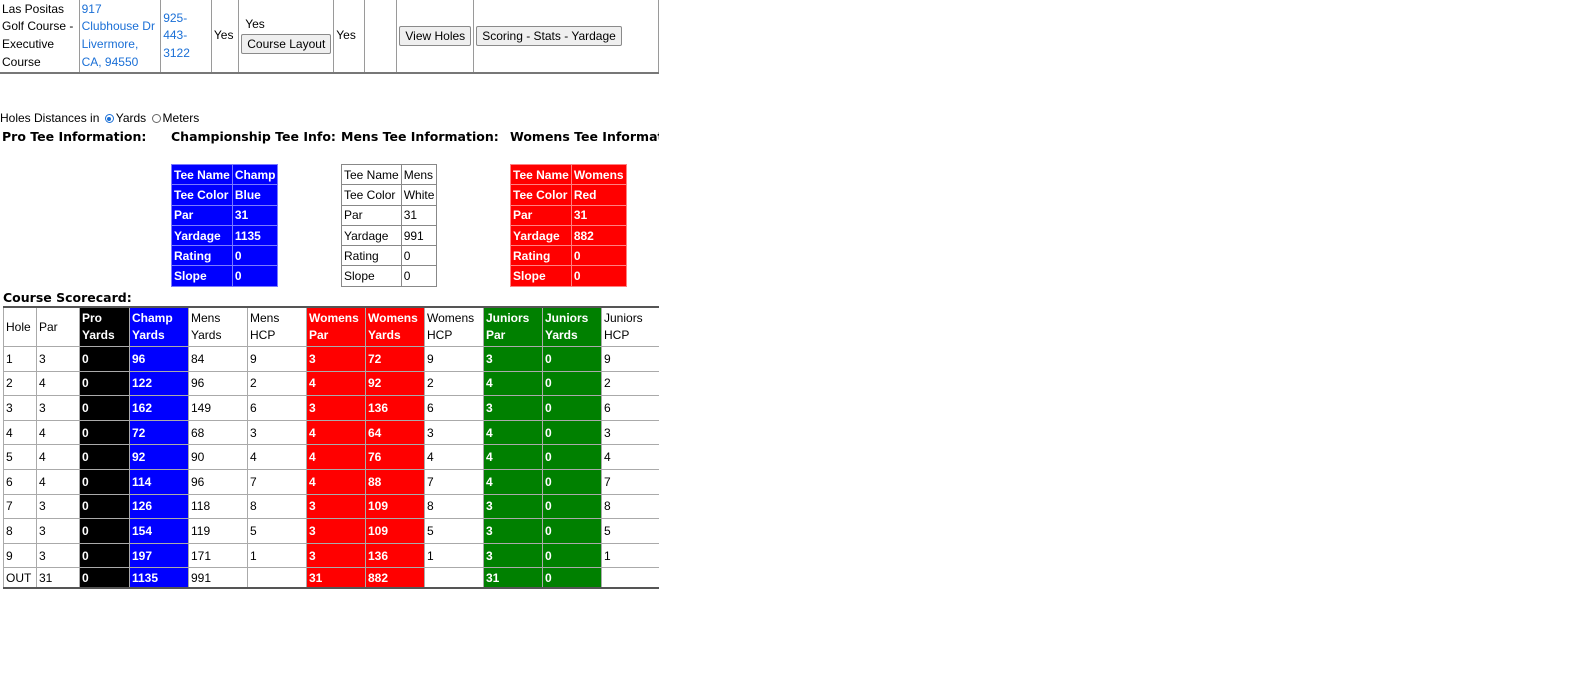 This screenshot has width=1592, height=688. I want to click on scorecard-header-cell: Juniors HCP, so click(630, 327).